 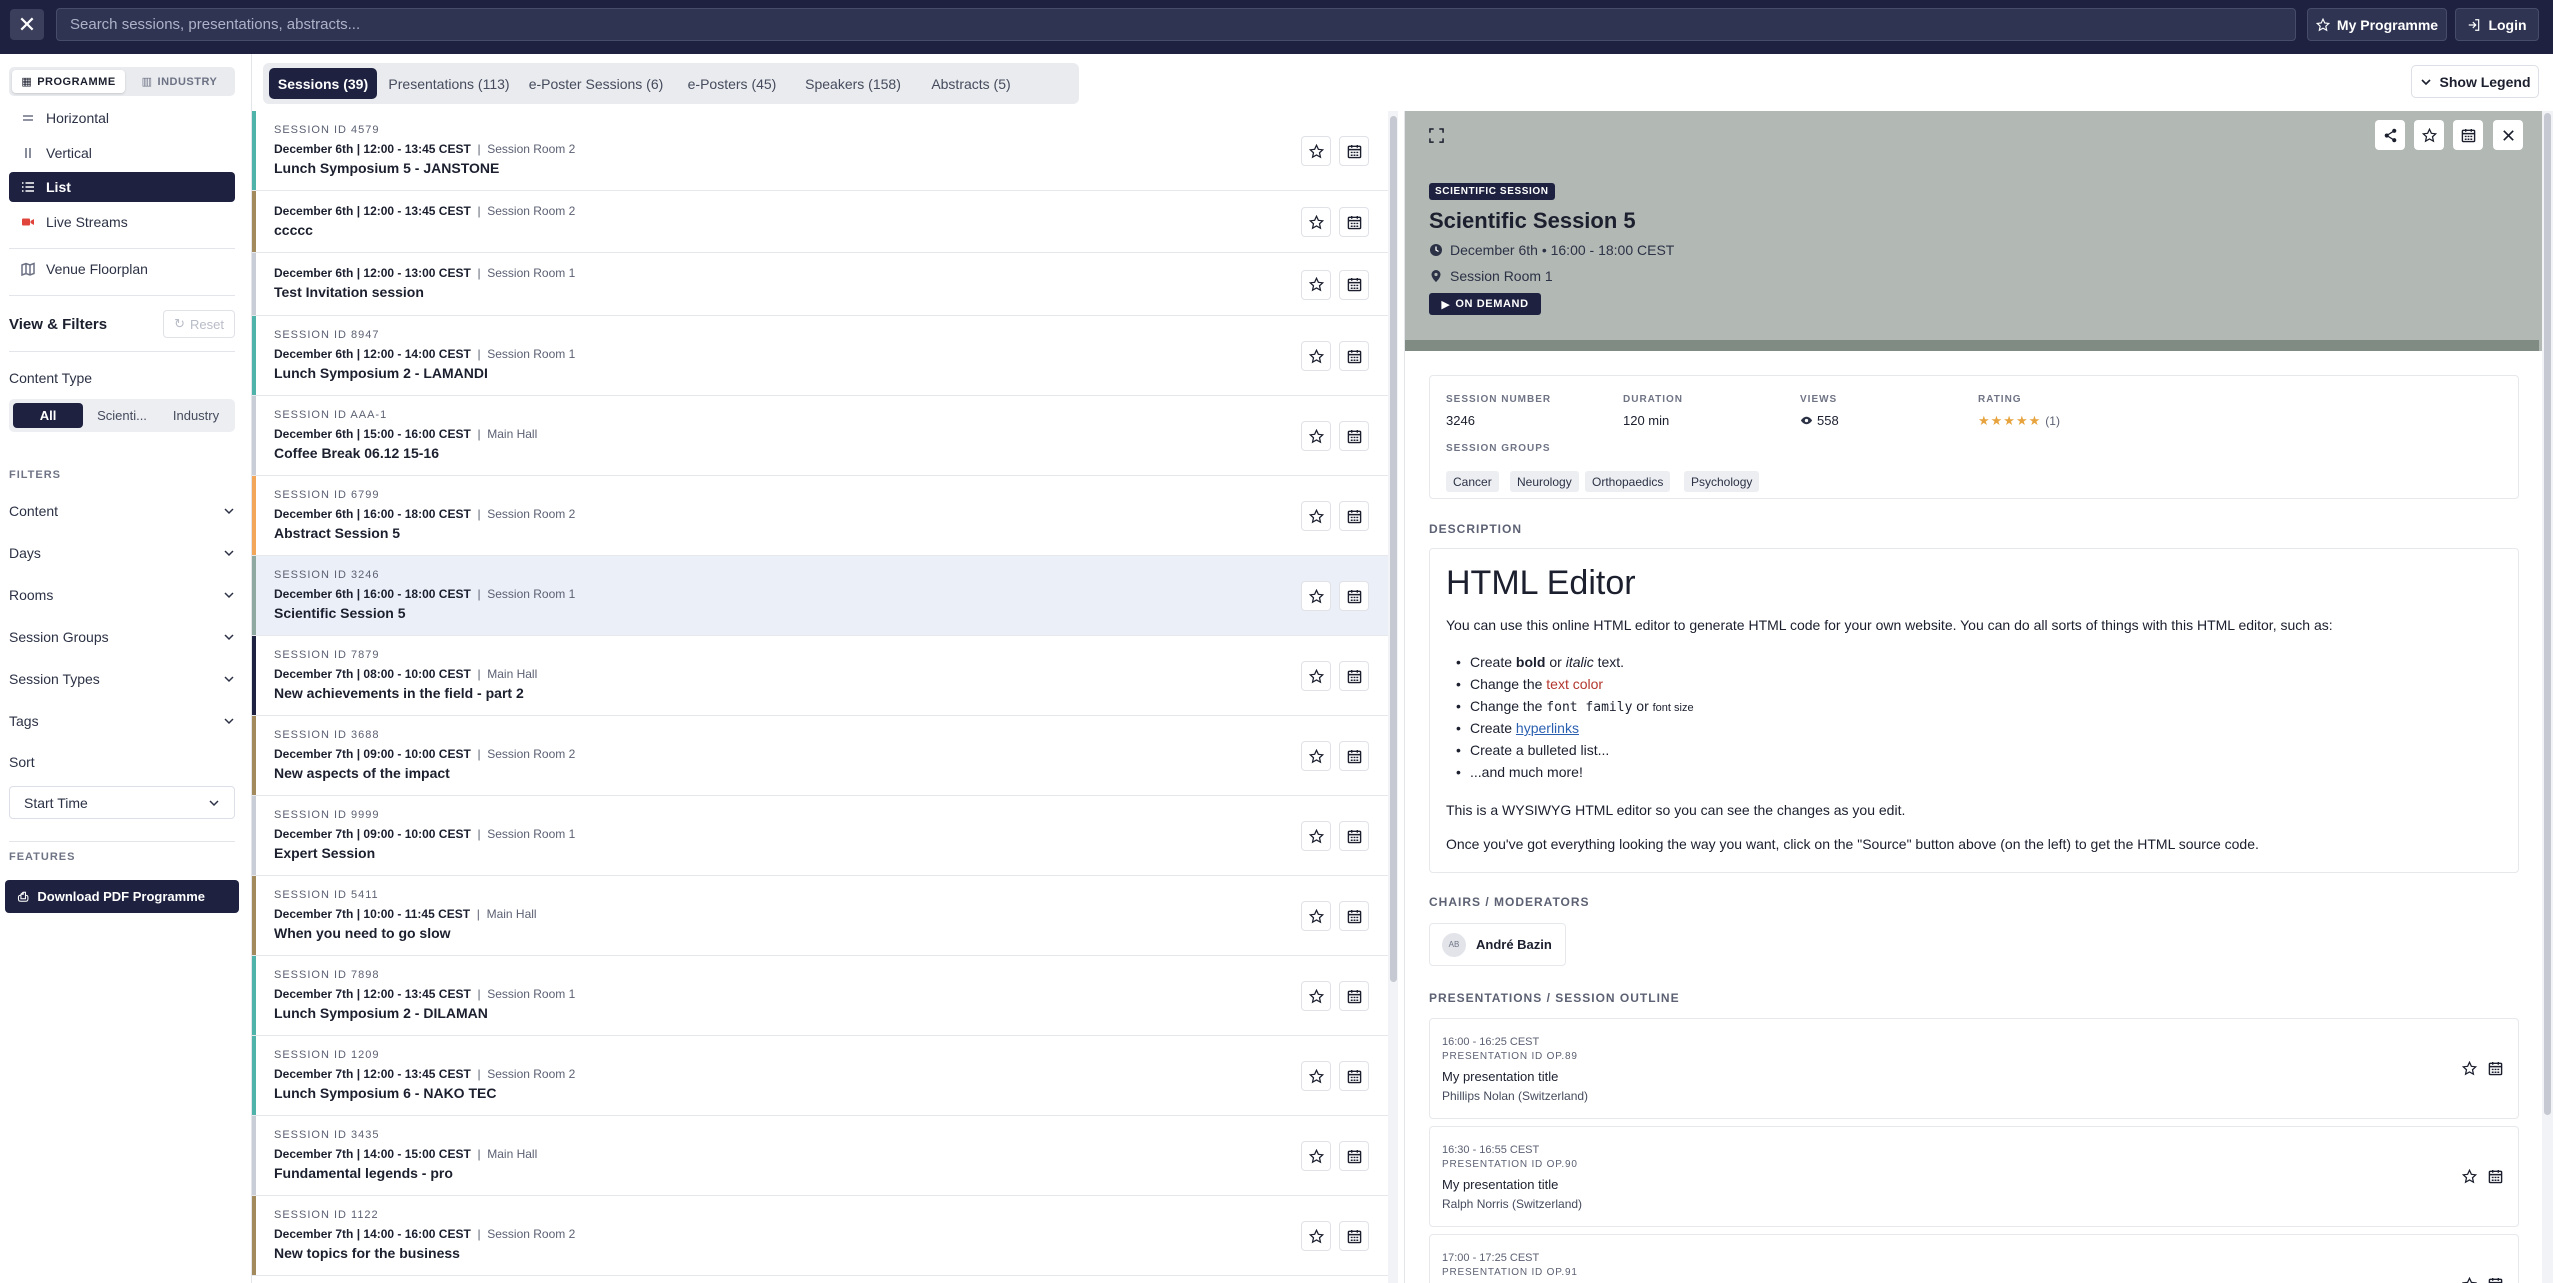 I want to click on content-type-all: All, so click(x=48, y=415).